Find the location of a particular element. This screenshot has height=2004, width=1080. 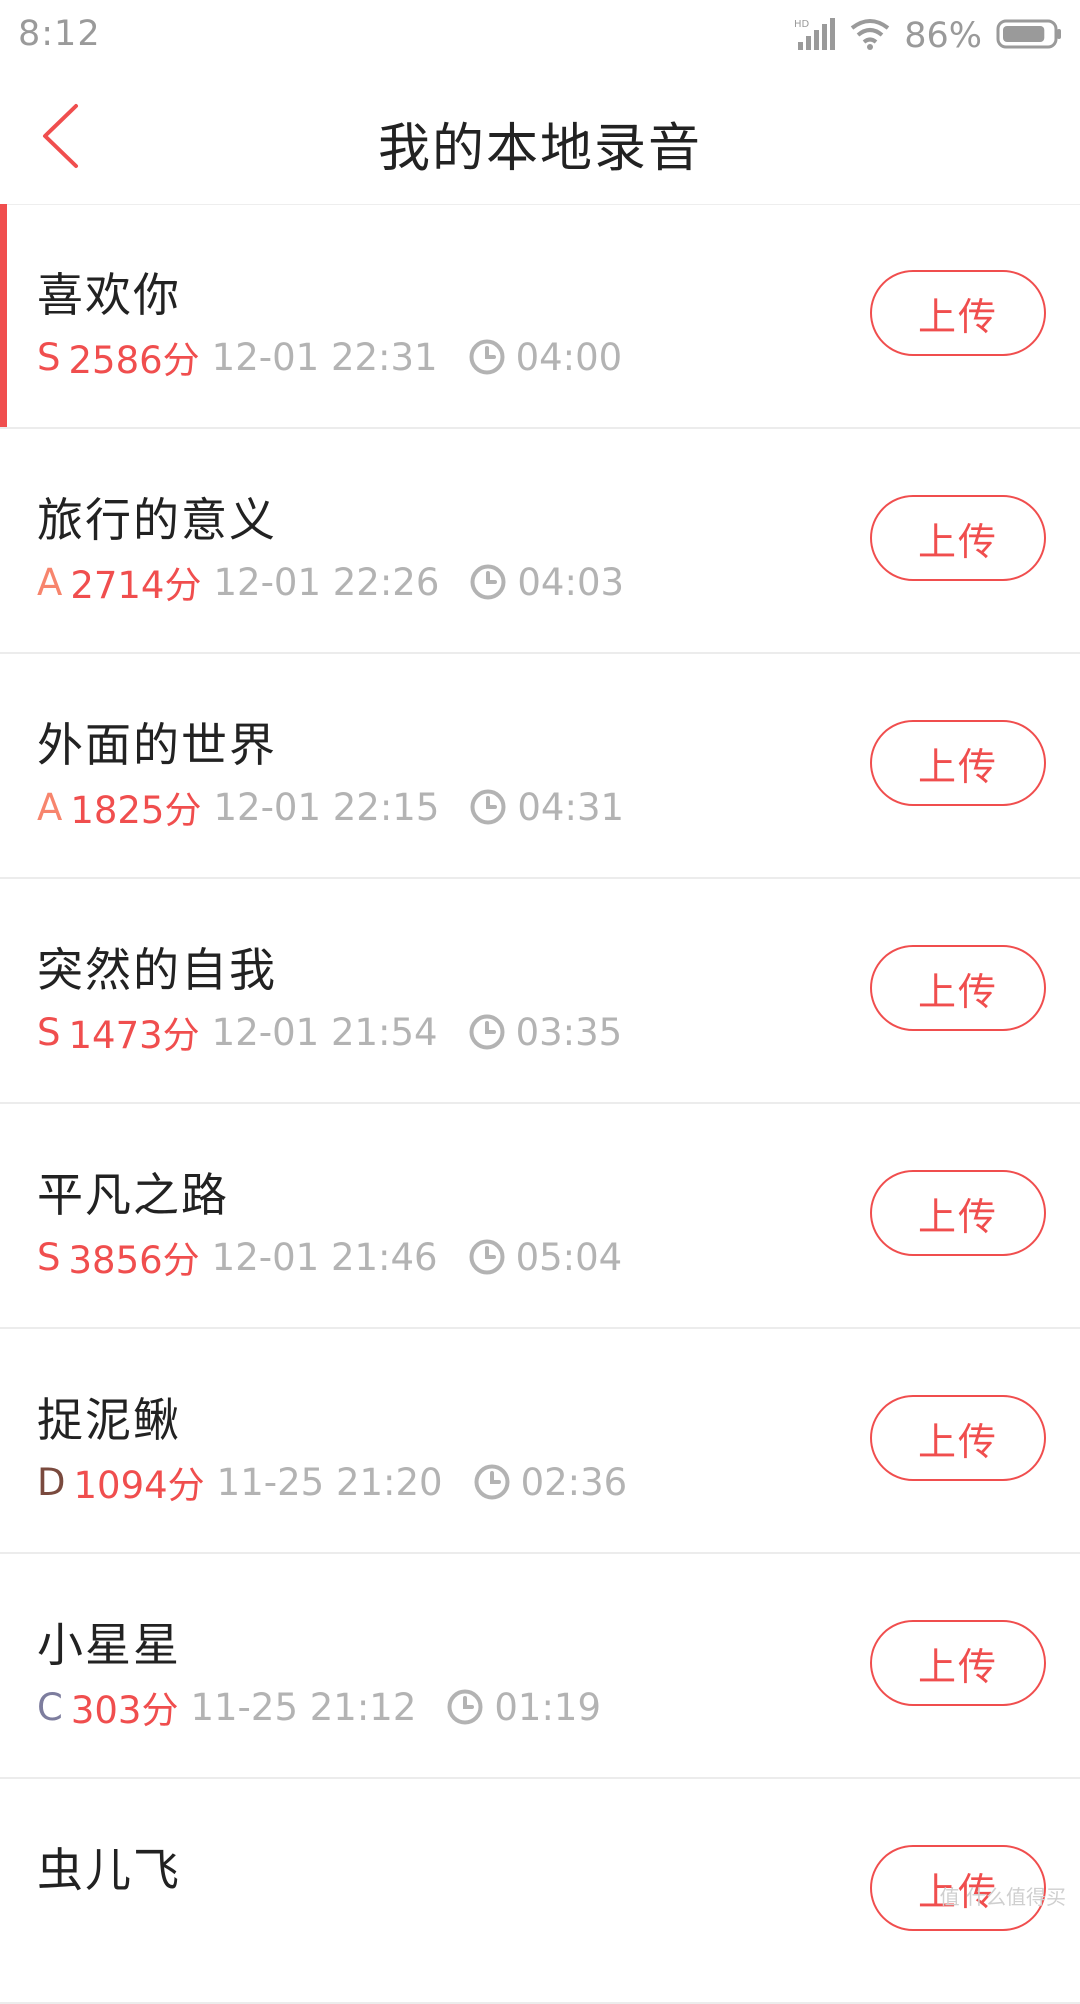

duration-label: 04:03 is located at coordinates (571, 582).